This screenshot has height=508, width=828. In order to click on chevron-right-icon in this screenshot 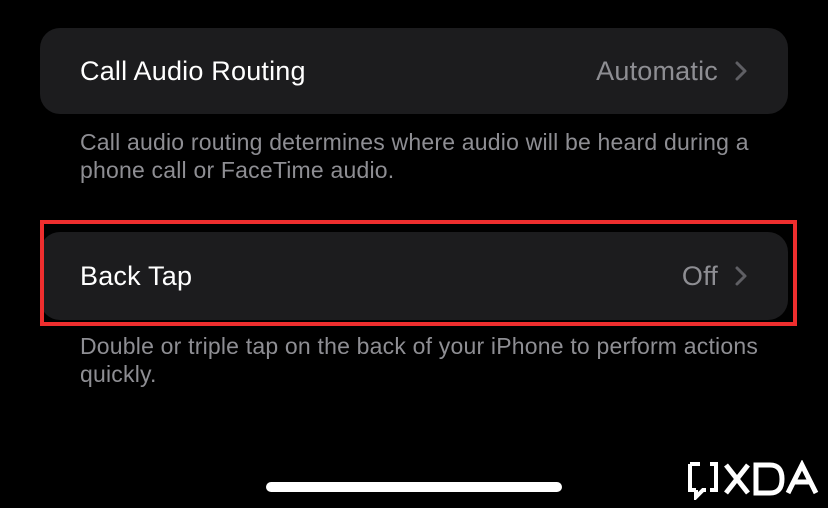, I will do `click(741, 71)`.